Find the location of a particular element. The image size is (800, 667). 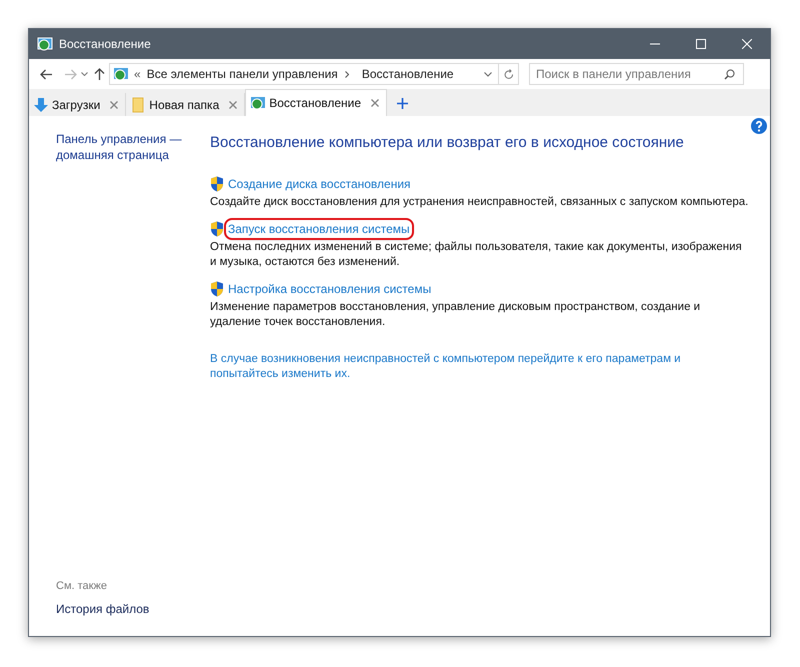

back-icon is located at coordinates (46, 74).